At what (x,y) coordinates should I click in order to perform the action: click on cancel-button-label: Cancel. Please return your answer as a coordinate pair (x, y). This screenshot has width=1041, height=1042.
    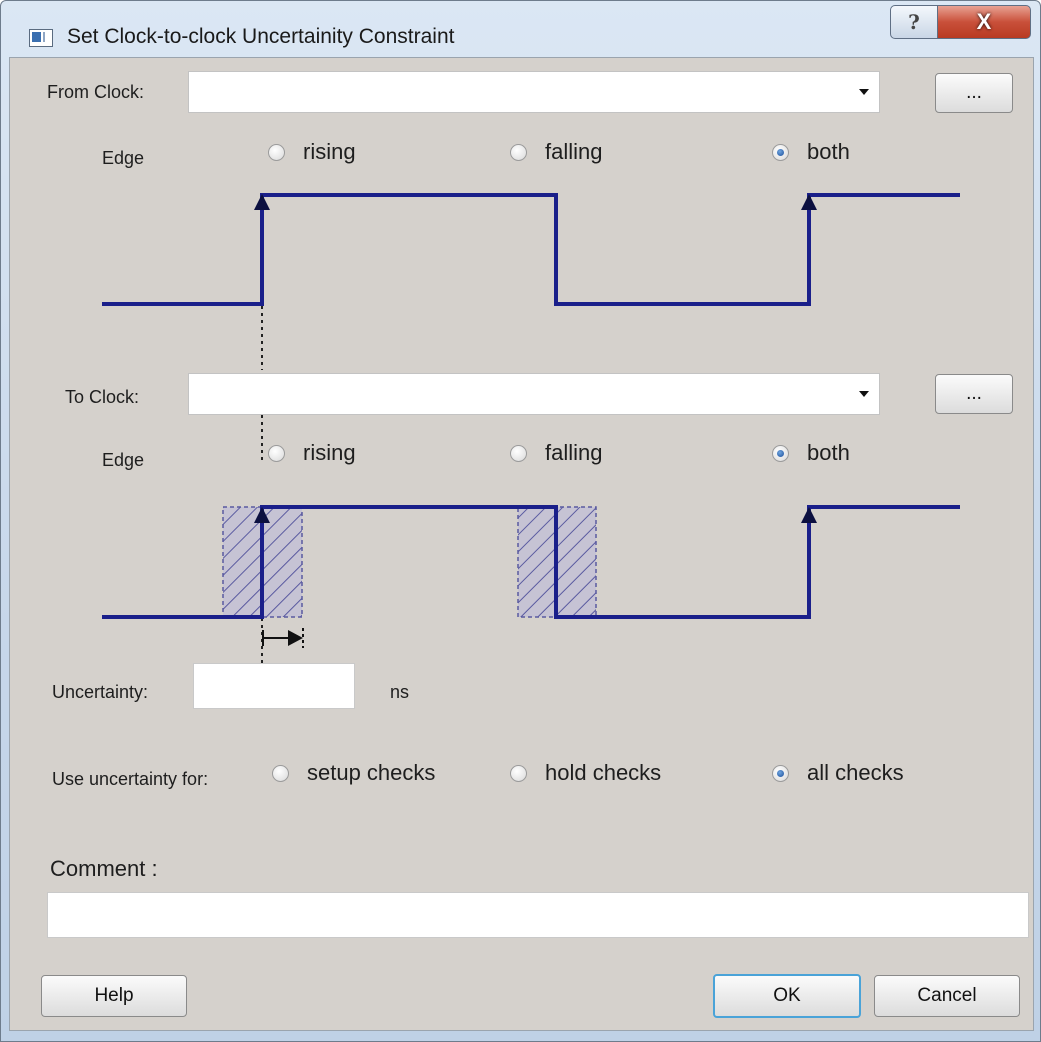
    Looking at the image, I should click on (947, 995).